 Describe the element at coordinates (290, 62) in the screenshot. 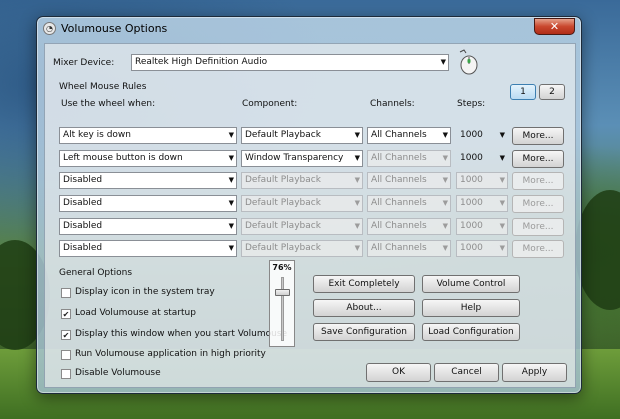

I see `mixer-device-select: Realtek High Definition Audio ▼` at that location.